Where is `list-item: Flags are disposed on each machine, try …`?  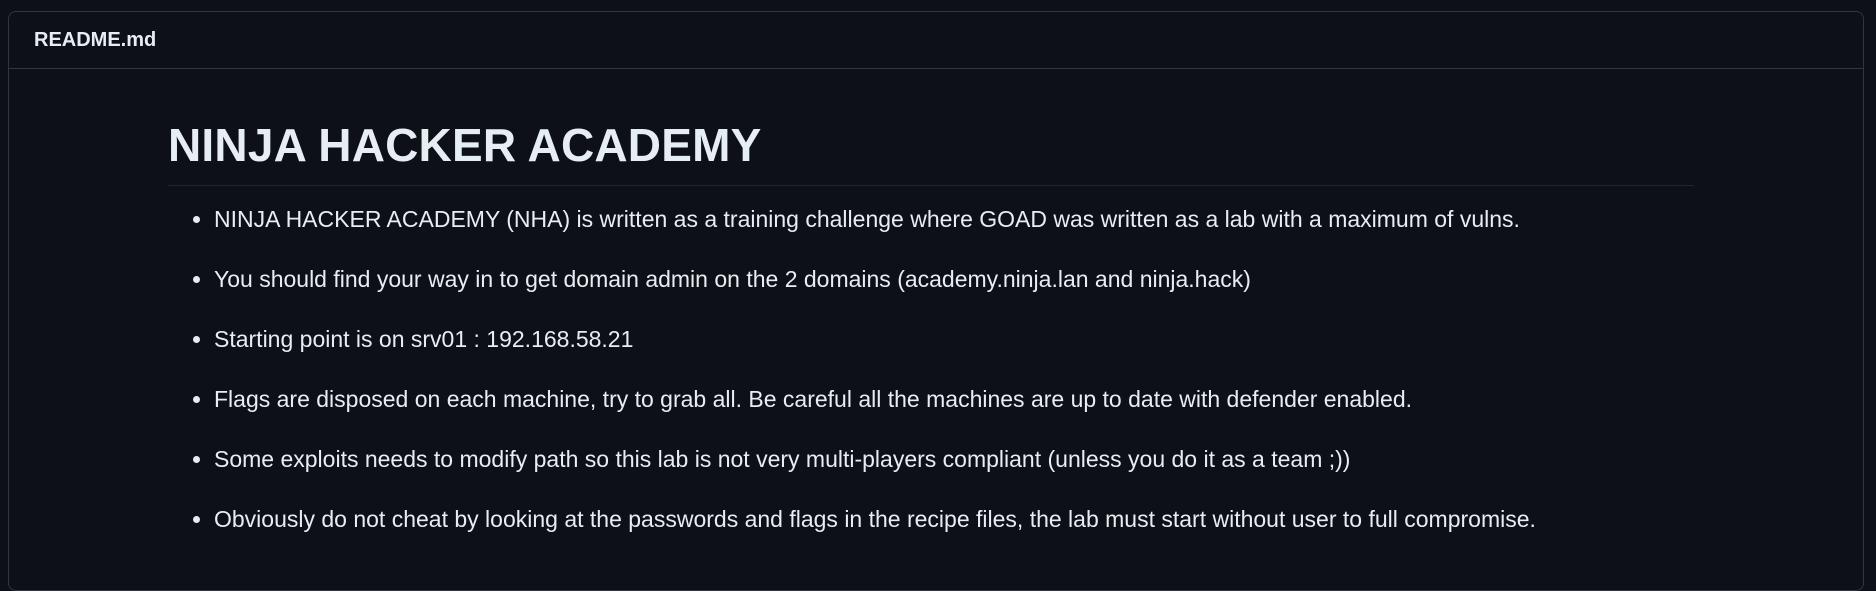 list-item: Flags are disposed on each machine, try … is located at coordinates (954, 399).